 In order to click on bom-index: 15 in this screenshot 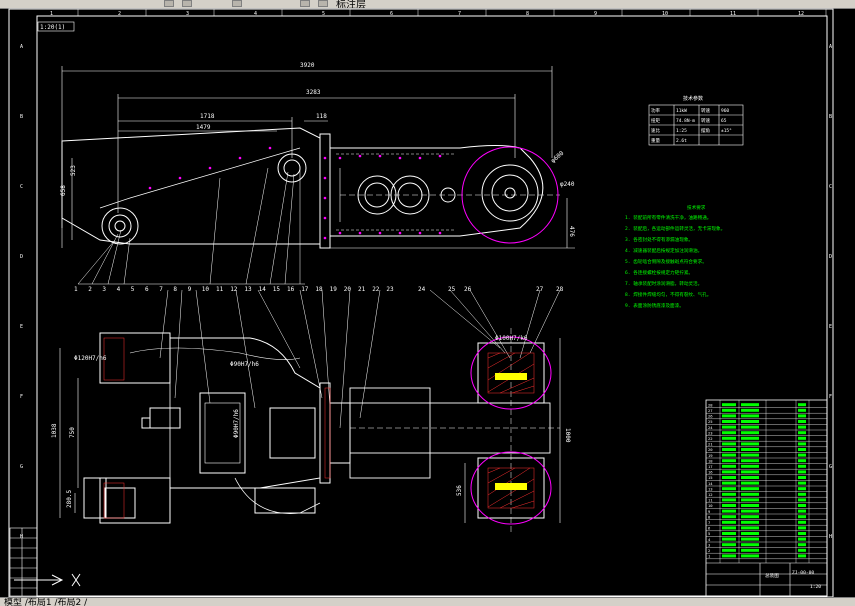, I will do `click(710, 477)`.